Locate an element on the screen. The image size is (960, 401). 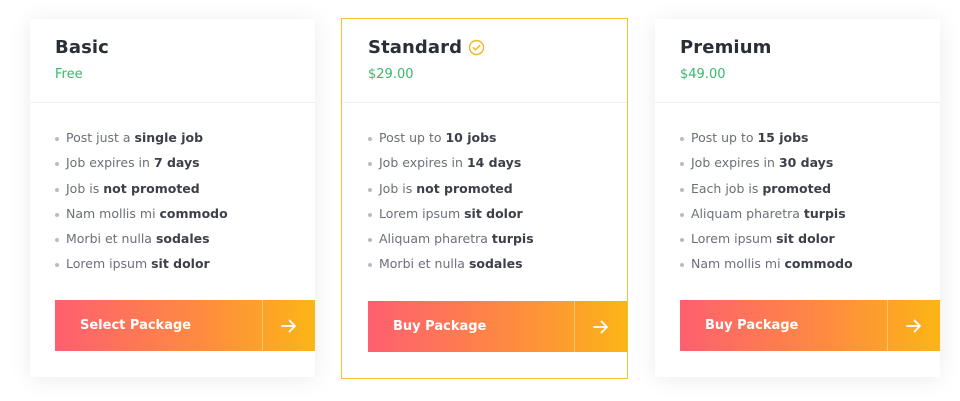
feature-item: Post just a single job is located at coordinates (185, 140).